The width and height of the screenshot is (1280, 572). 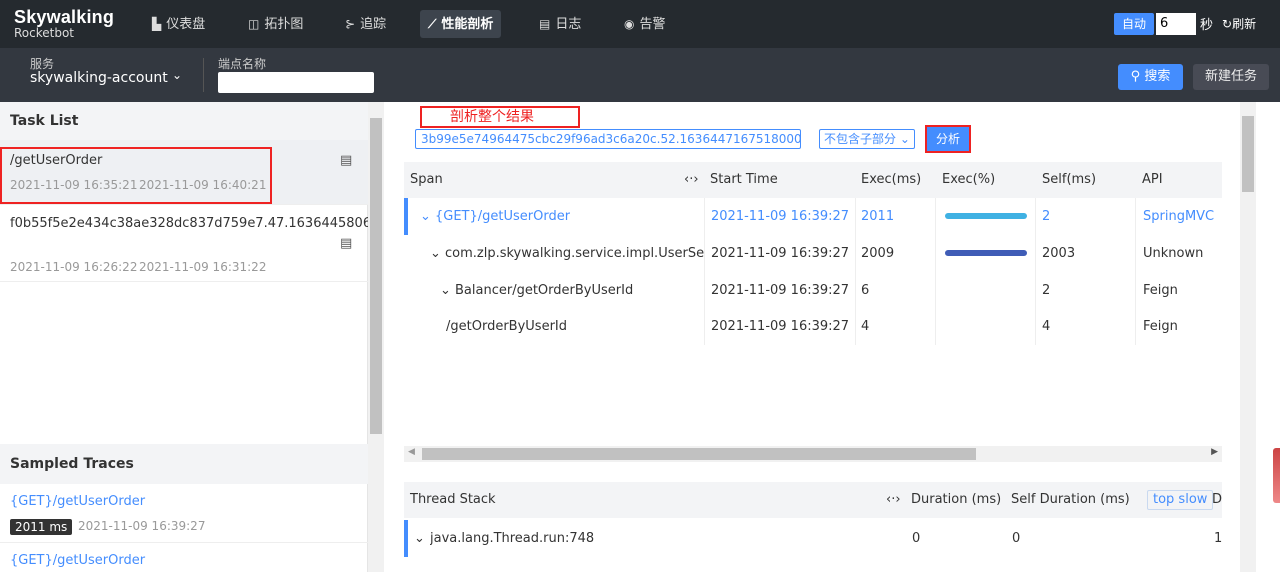 I want to click on horizontal-scrollbar: ◀ ▶, so click(x=813, y=454).